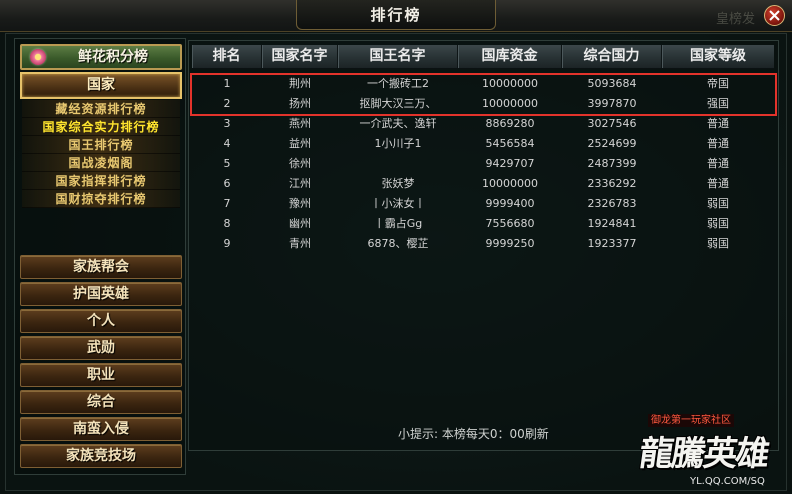 Image resolution: width=792 pixels, height=494 pixels. What do you see at coordinates (612, 163) in the screenshot?
I see `national-power-cell: 2487399` at bounding box center [612, 163].